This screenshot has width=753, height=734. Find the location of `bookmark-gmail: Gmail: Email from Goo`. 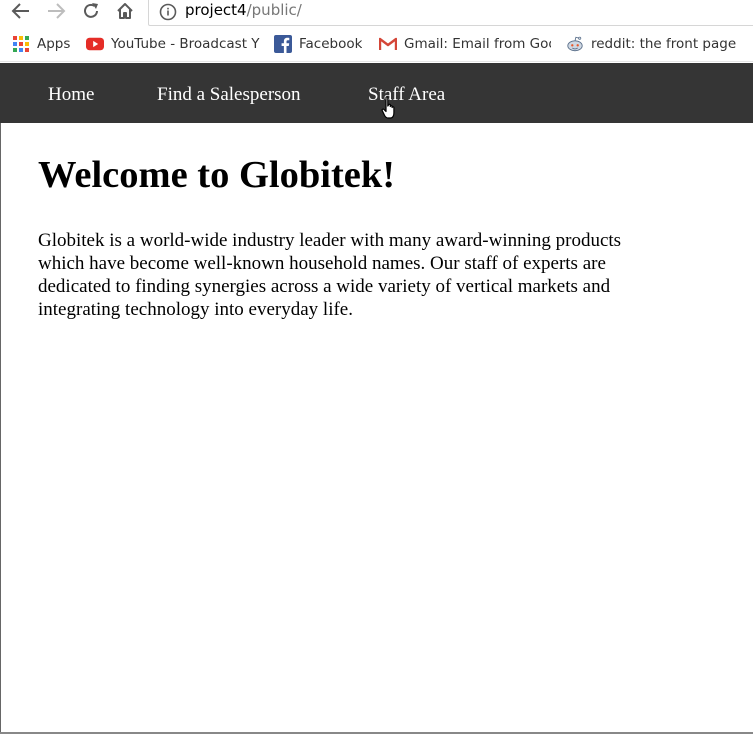

bookmark-gmail: Gmail: Email from Goo is located at coordinates (465, 44).